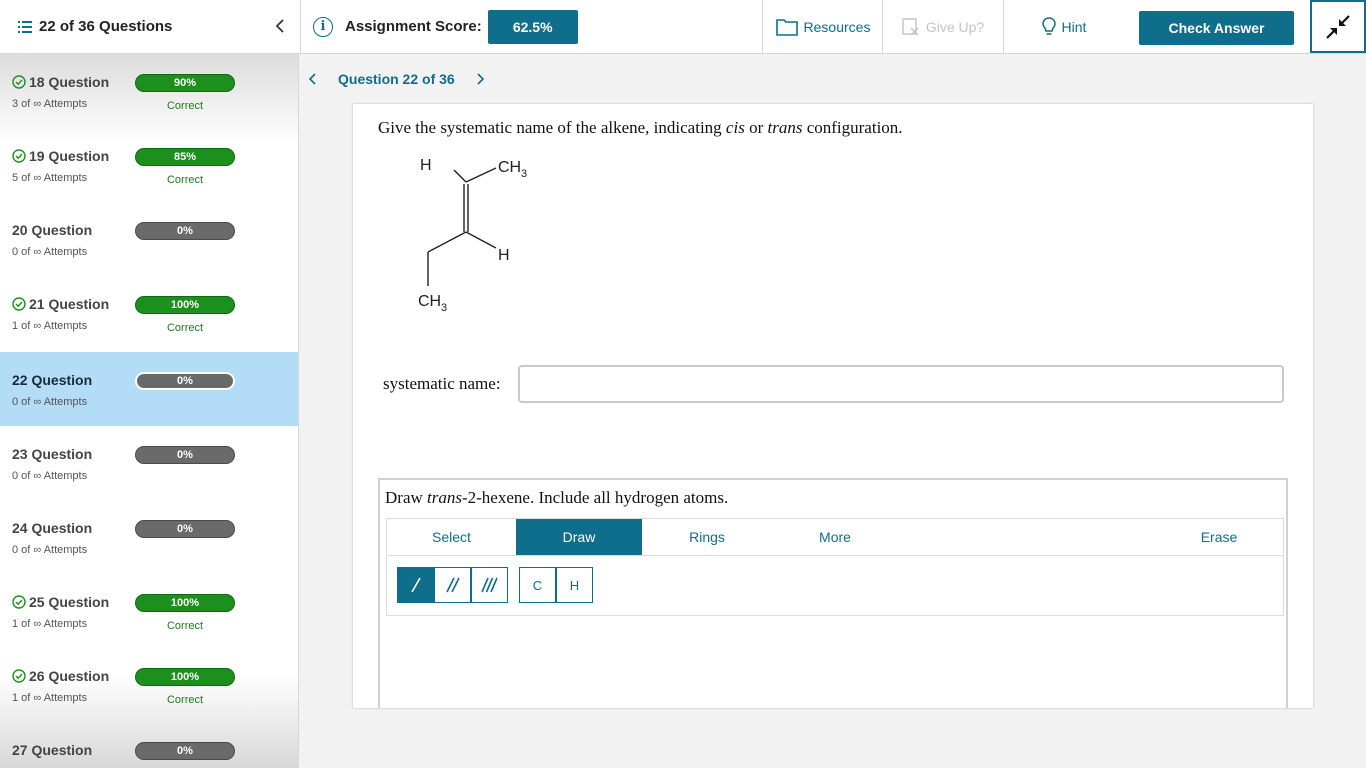 The width and height of the screenshot is (1366, 768). What do you see at coordinates (185, 157) in the screenshot?
I see `question-score-bar: 85%` at bounding box center [185, 157].